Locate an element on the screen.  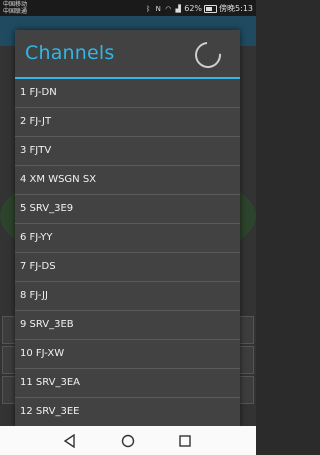
channel-item: 11 SRV_3EA is located at coordinates (127, 383).